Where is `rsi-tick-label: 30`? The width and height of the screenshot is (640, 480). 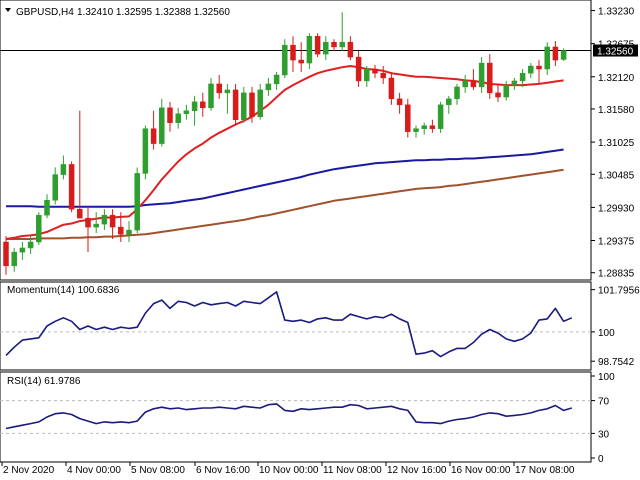 rsi-tick-label: 30 is located at coordinates (604, 434).